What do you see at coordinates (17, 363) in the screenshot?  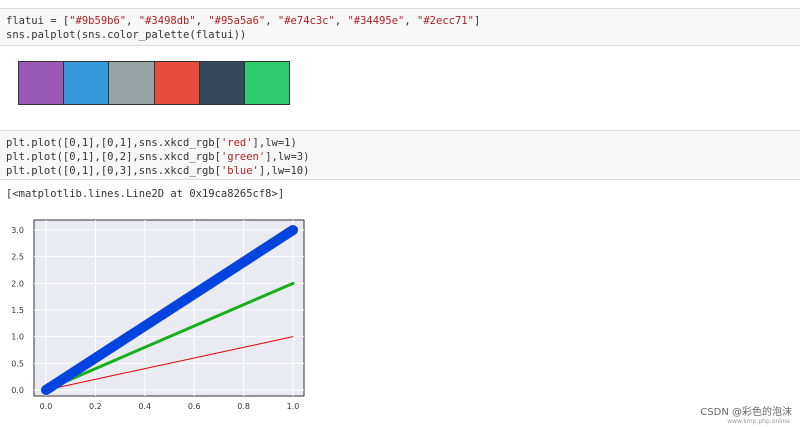 I see `y-tick-label: 0.5` at bounding box center [17, 363].